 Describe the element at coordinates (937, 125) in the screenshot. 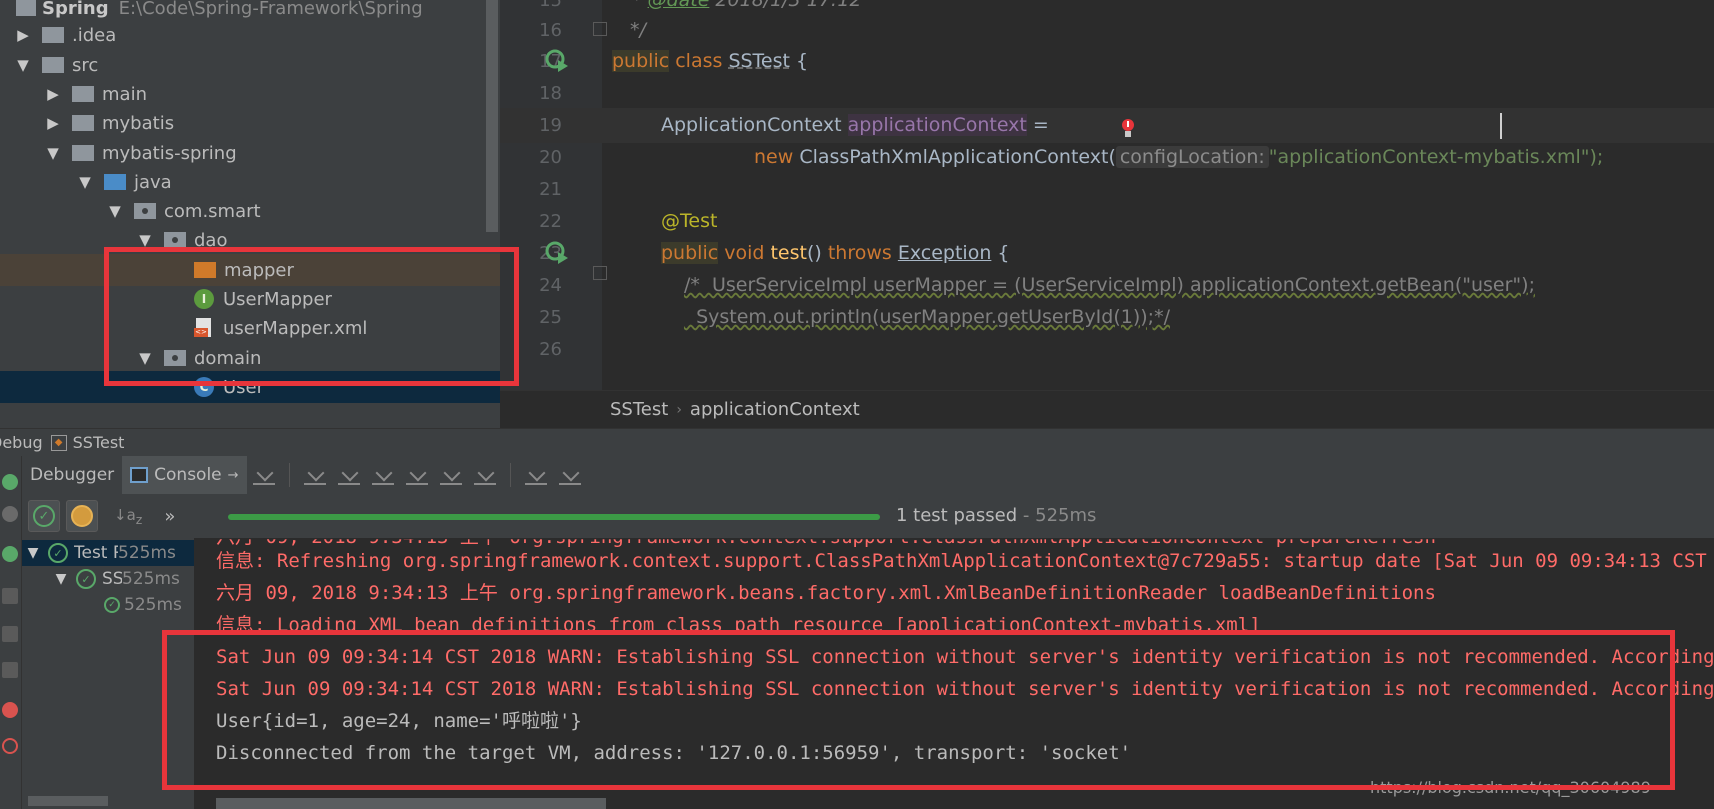

I see `field-name: applicationContext` at that location.